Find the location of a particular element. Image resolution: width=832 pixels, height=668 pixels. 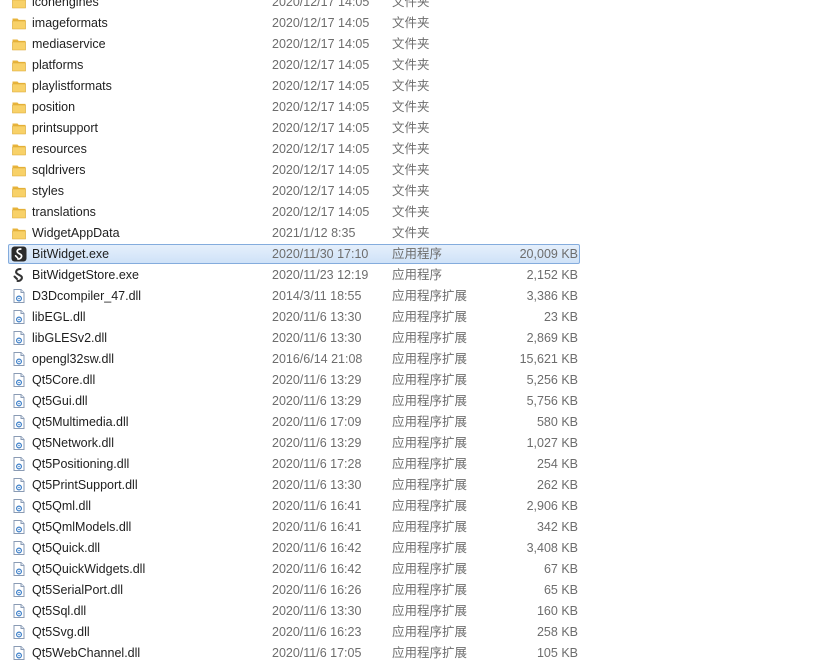

file-row: iconengines 2020/12/17 14:05 文件夹 is located at coordinates (416, 6).